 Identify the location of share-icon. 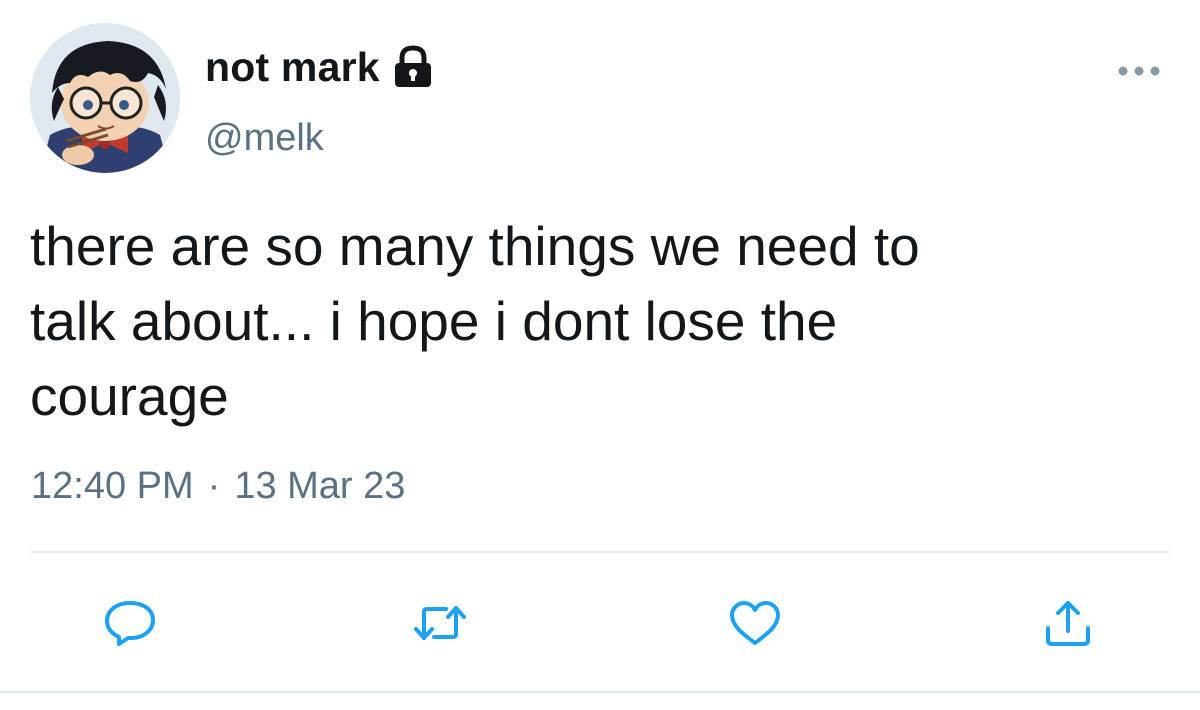
(1068, 623).